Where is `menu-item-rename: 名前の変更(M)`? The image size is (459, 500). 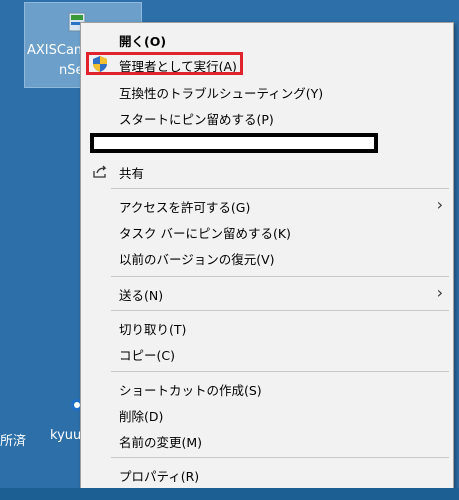
menu-item-rename: 名前の変更(M) is located at coordinates (267, 440).